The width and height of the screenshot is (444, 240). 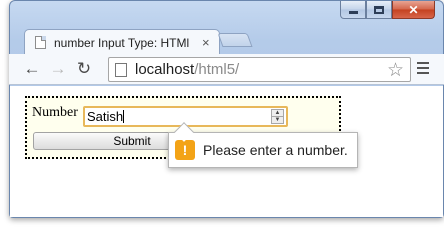 I want to click on url-host: localhost, so click(x=165, y=69).